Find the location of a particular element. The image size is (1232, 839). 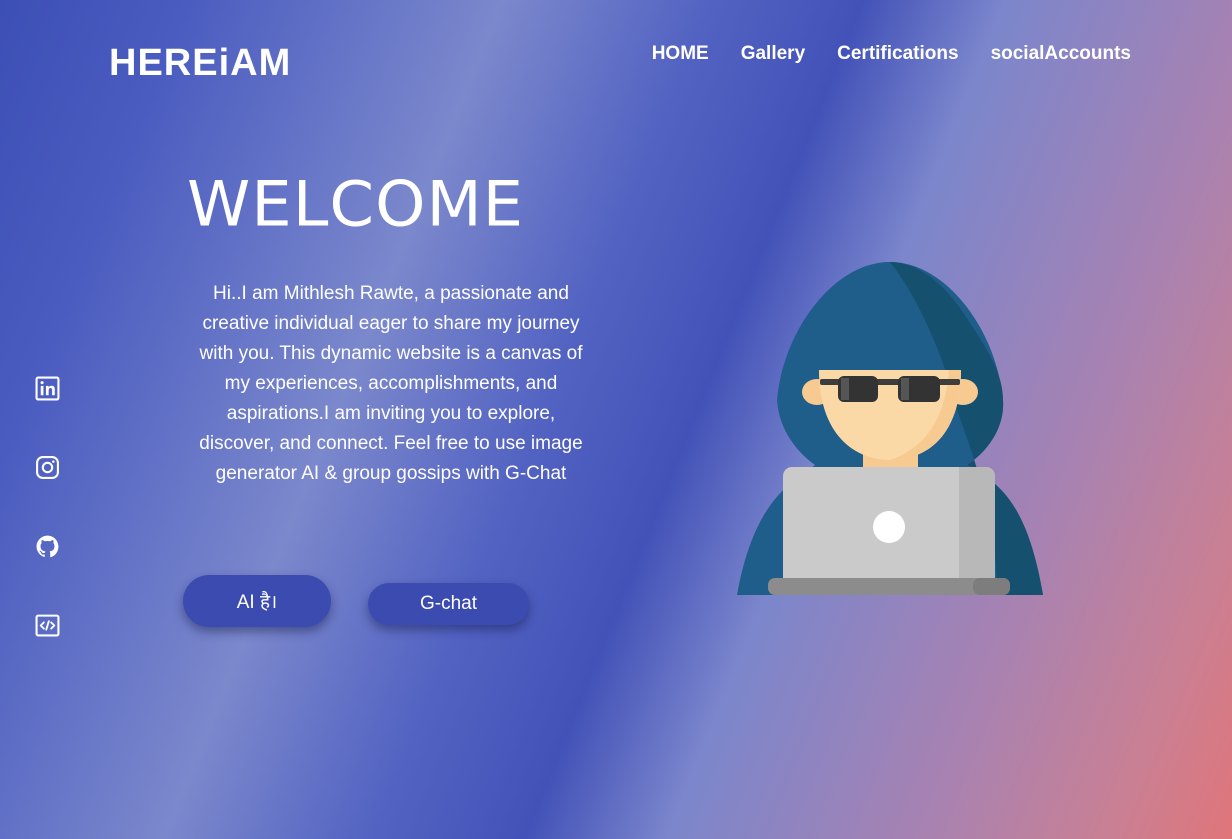

g-chat-button: G-chat is located at coordinates (448, 604).